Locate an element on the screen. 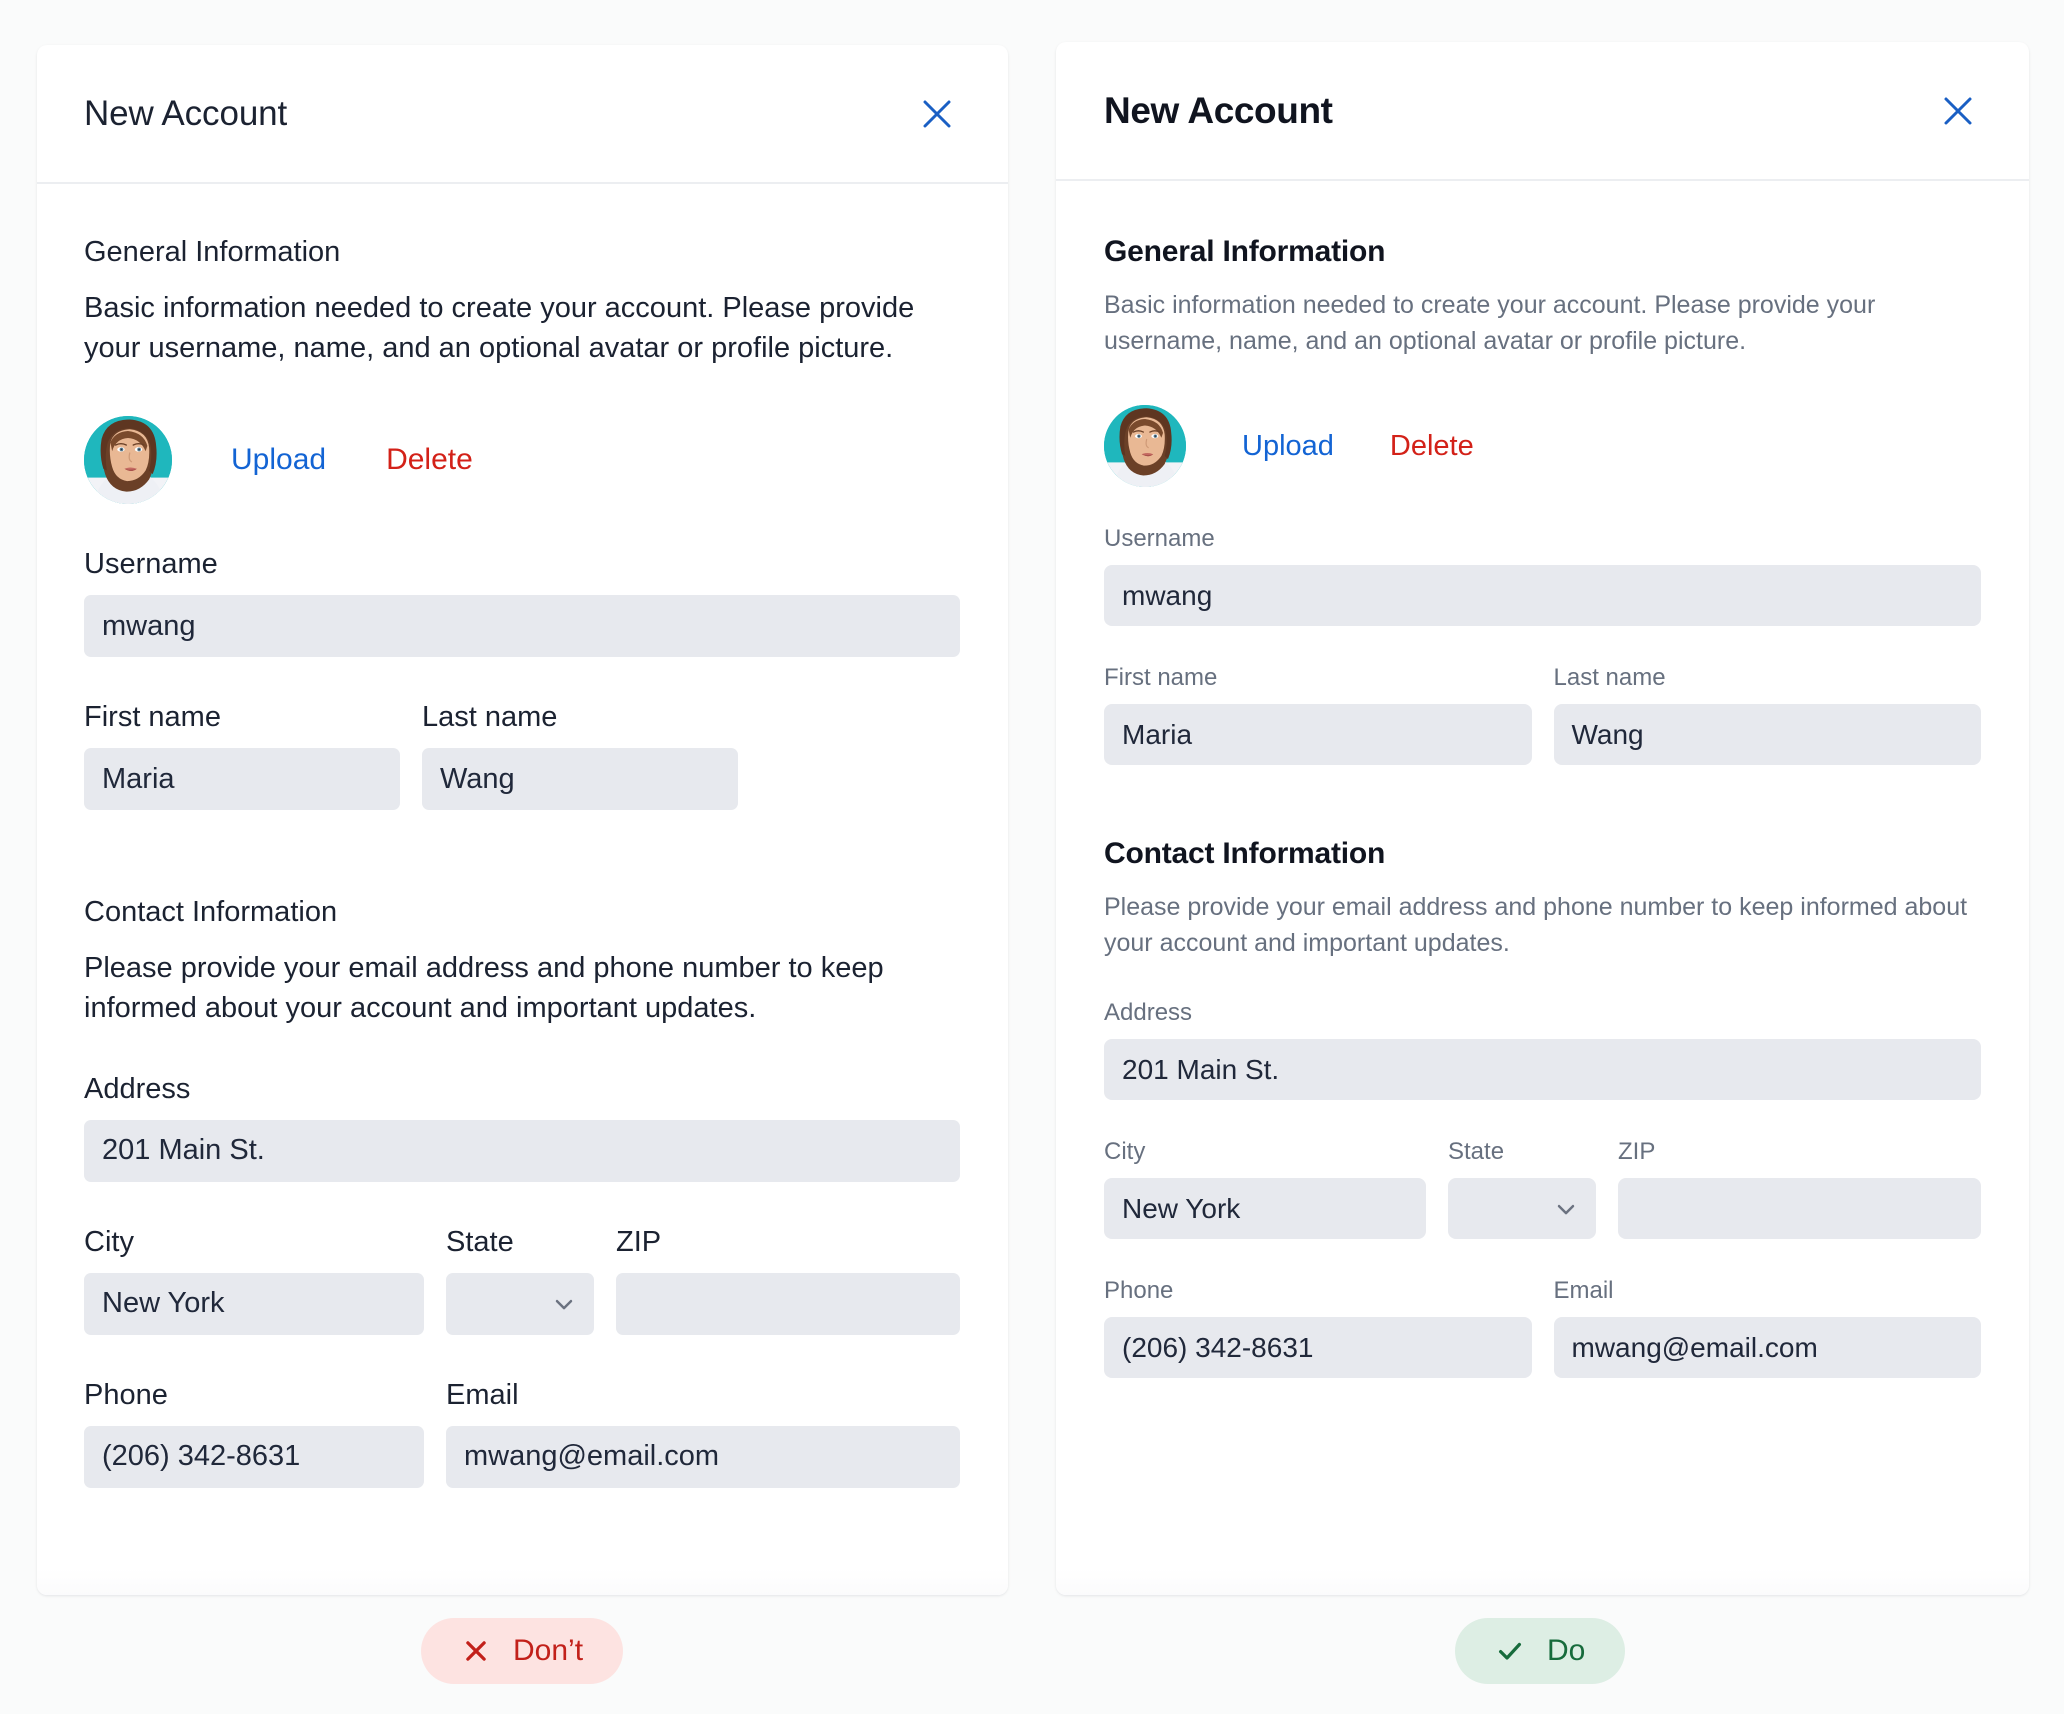 The height and width of the screenshot is (1714, 2064). dont-badge: Don’t is located at coordinates (522, 1651).